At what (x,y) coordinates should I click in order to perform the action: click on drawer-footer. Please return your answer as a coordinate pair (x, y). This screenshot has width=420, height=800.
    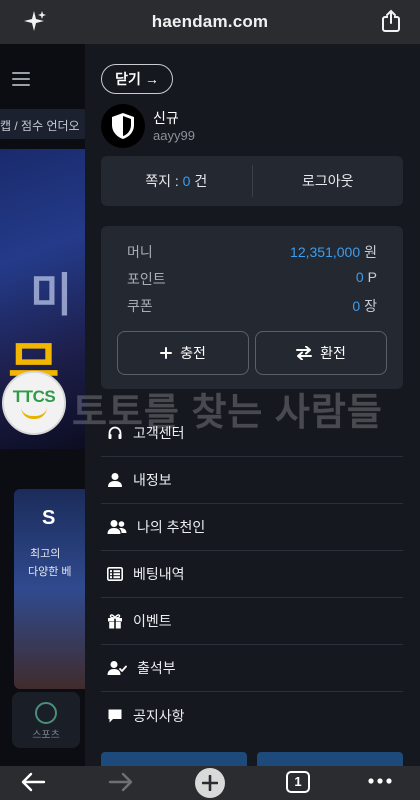
    Looking at the image, I should click on (252, 759).